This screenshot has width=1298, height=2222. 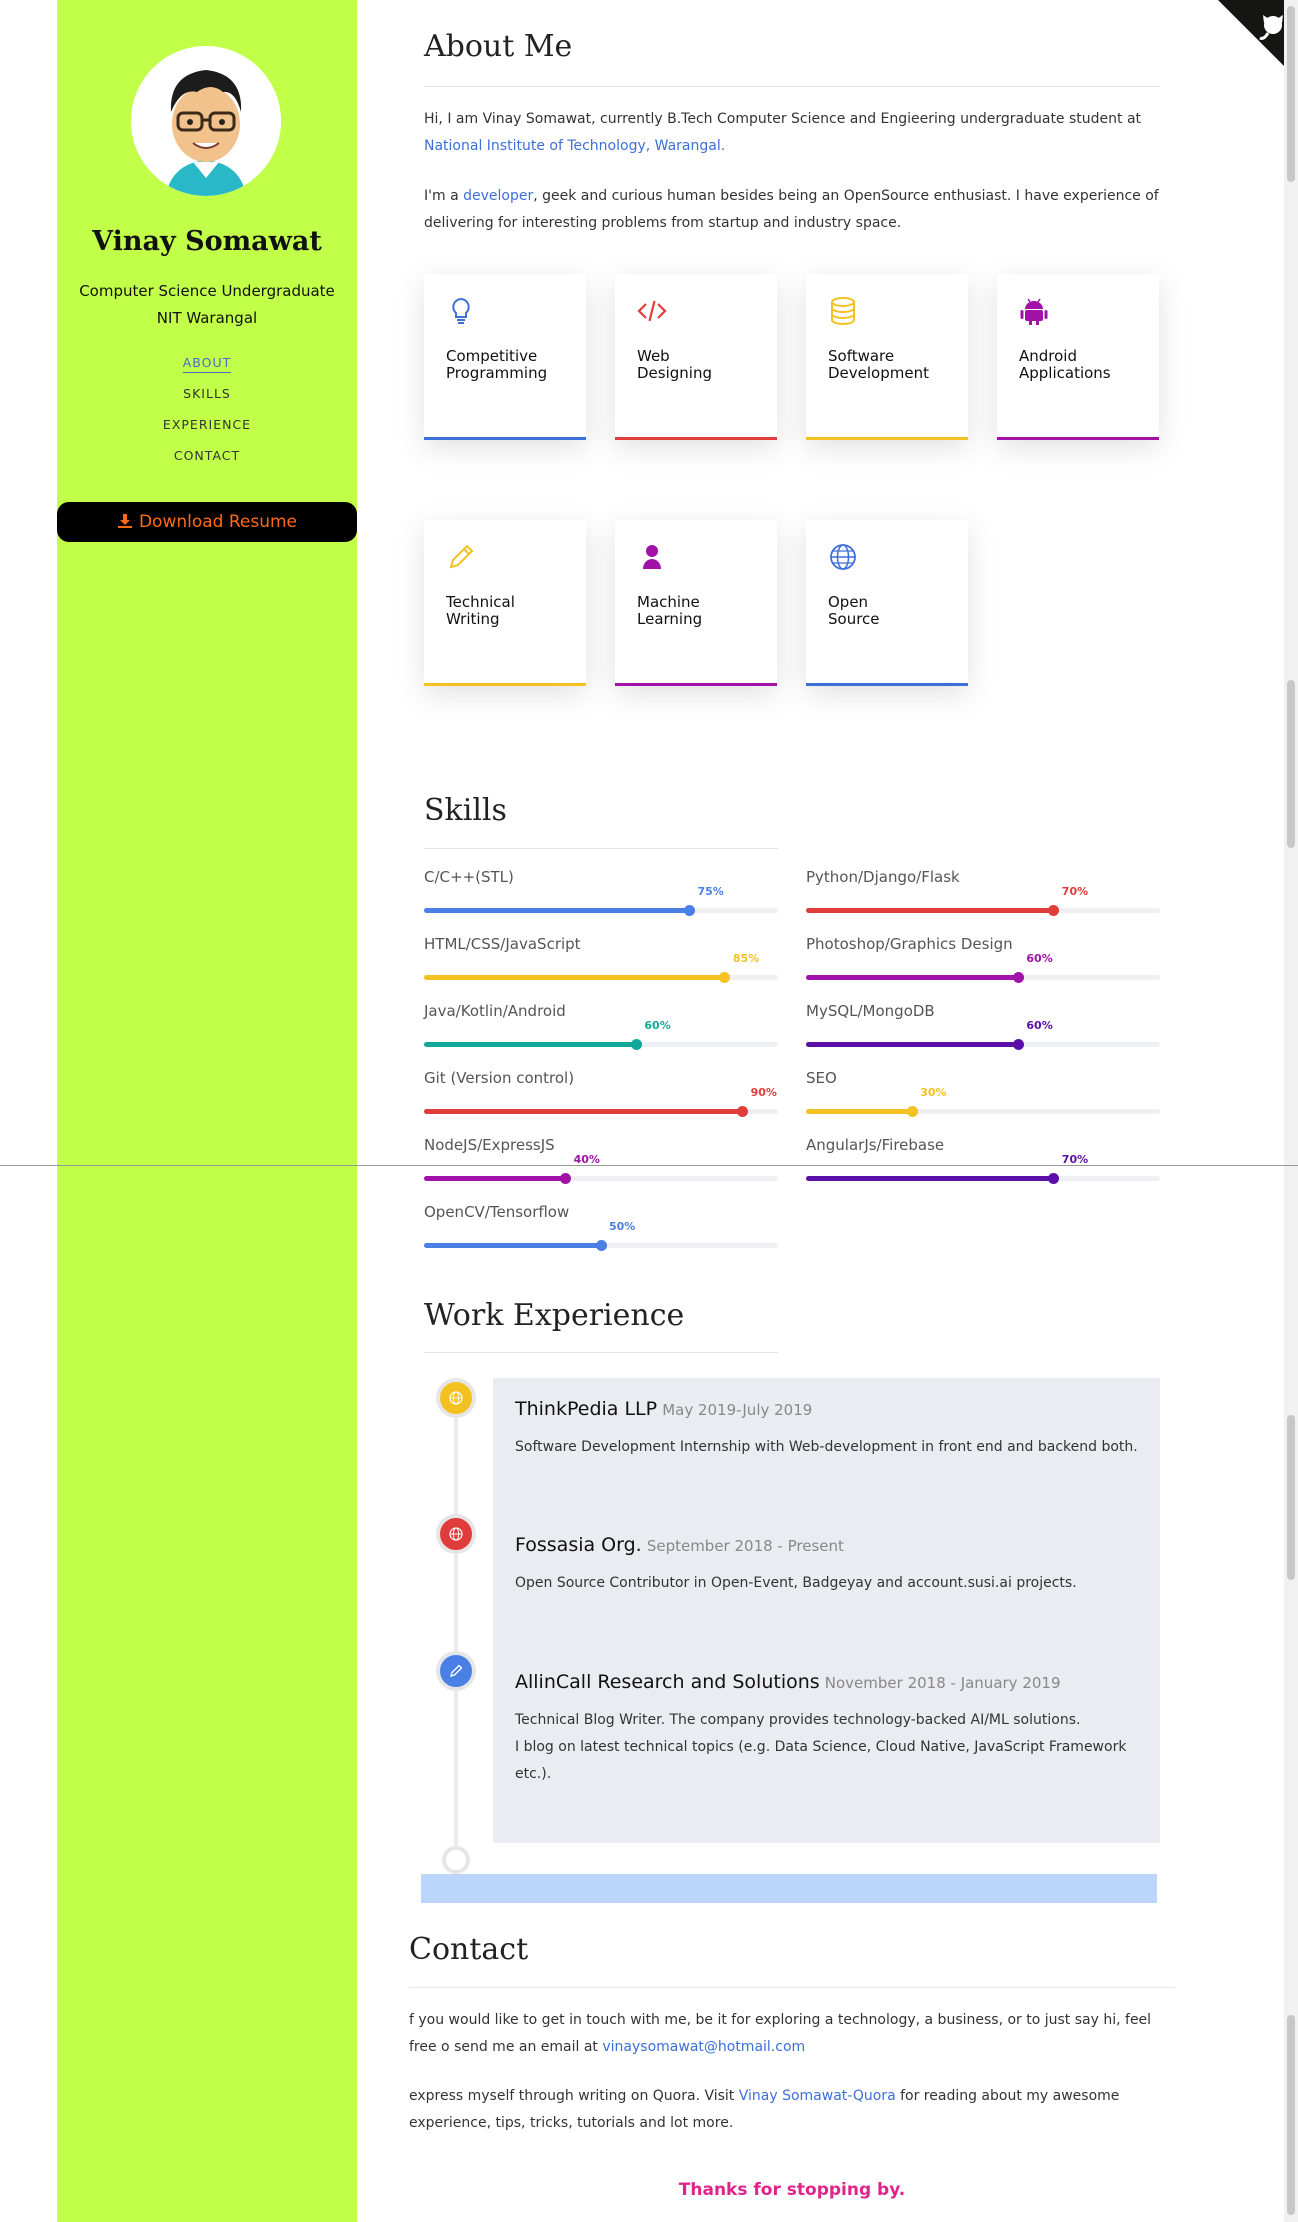 I want to click on skill-name: Python/Django/Flask, so click(x=883, y=877).